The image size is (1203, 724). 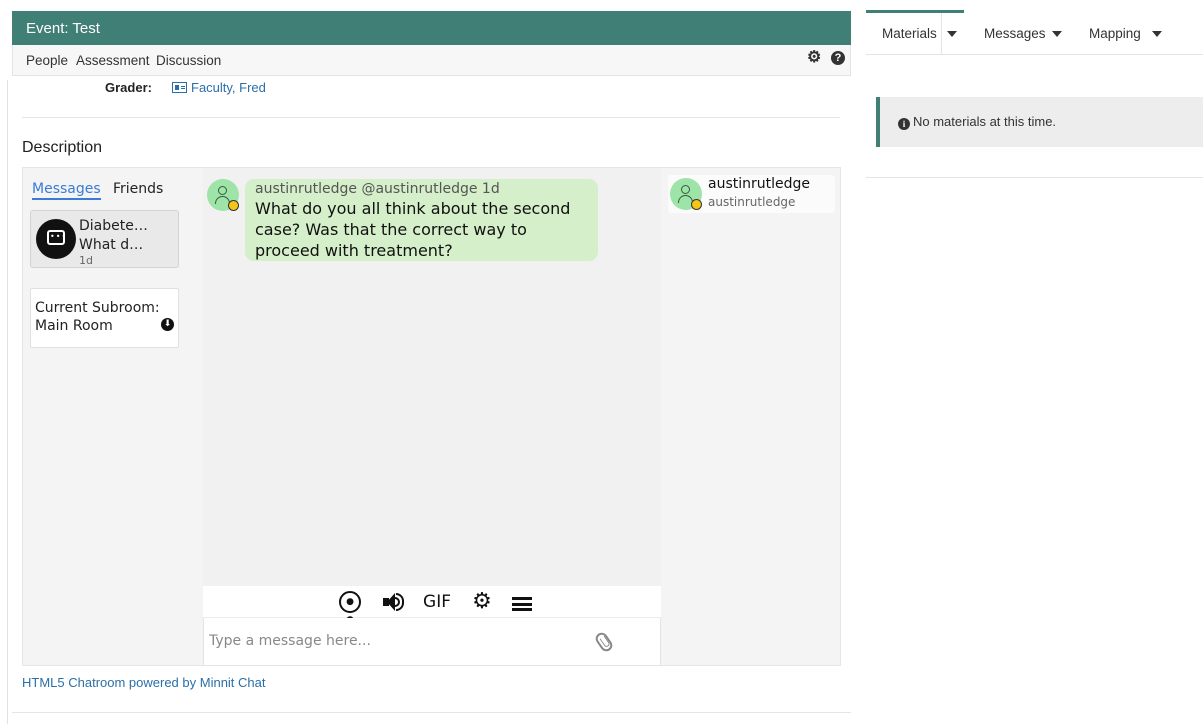 I want to click on grader-link: Faculty, Fred, so click(x=219, y=87).